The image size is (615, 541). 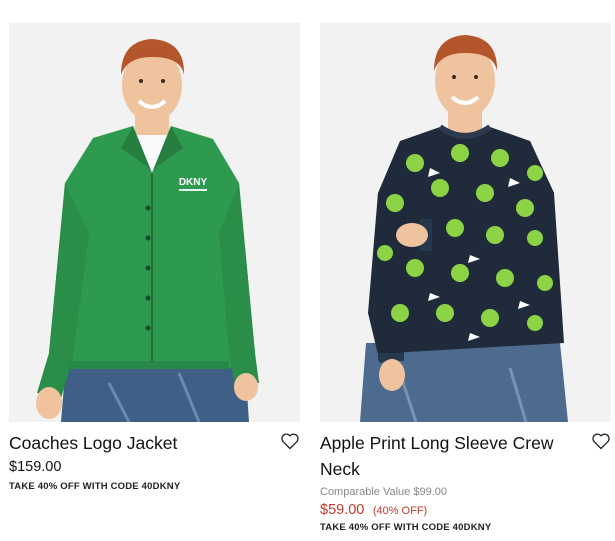 I want to click on product-title: Coaches Logo Jacket, so click(x=140, y=443).